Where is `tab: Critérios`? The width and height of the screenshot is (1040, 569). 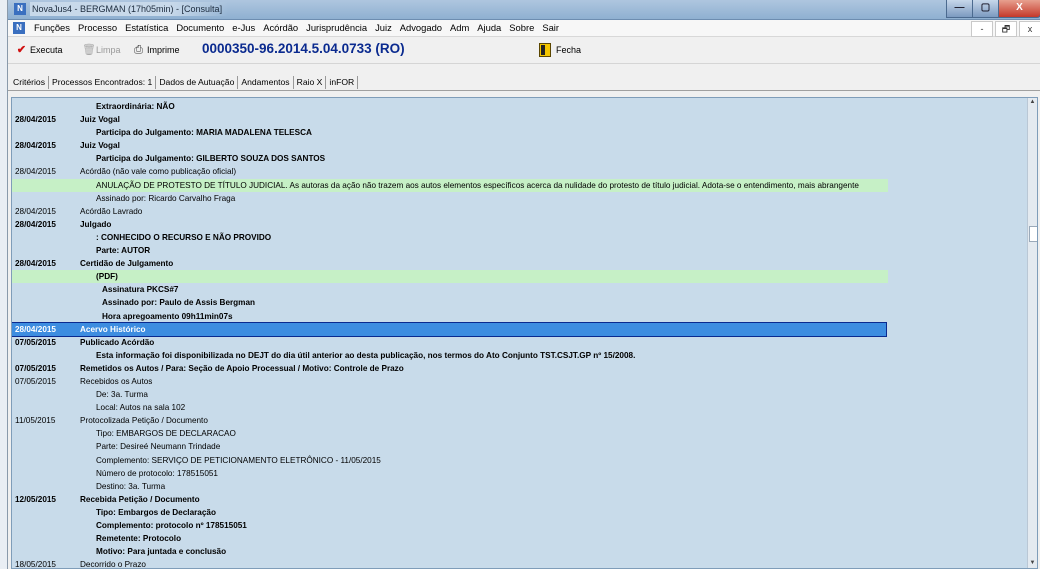 tab: Critérios is located at coordinates (29, 82).